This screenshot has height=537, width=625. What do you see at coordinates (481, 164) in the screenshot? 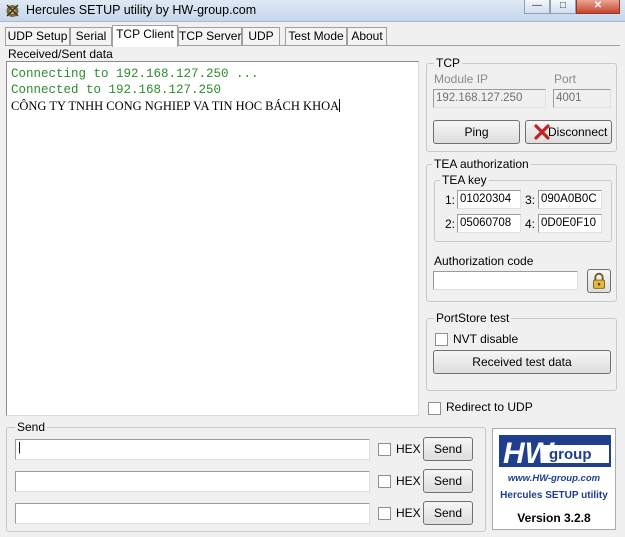
I see `tea-group-title: TEA authorization` at bounding box center [481, 164].